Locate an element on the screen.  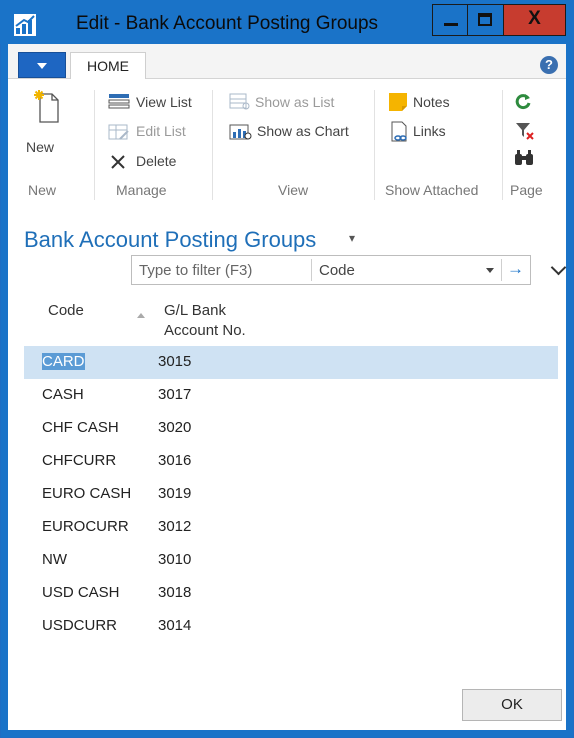
minimize-button is located at coordinates (450, 20).